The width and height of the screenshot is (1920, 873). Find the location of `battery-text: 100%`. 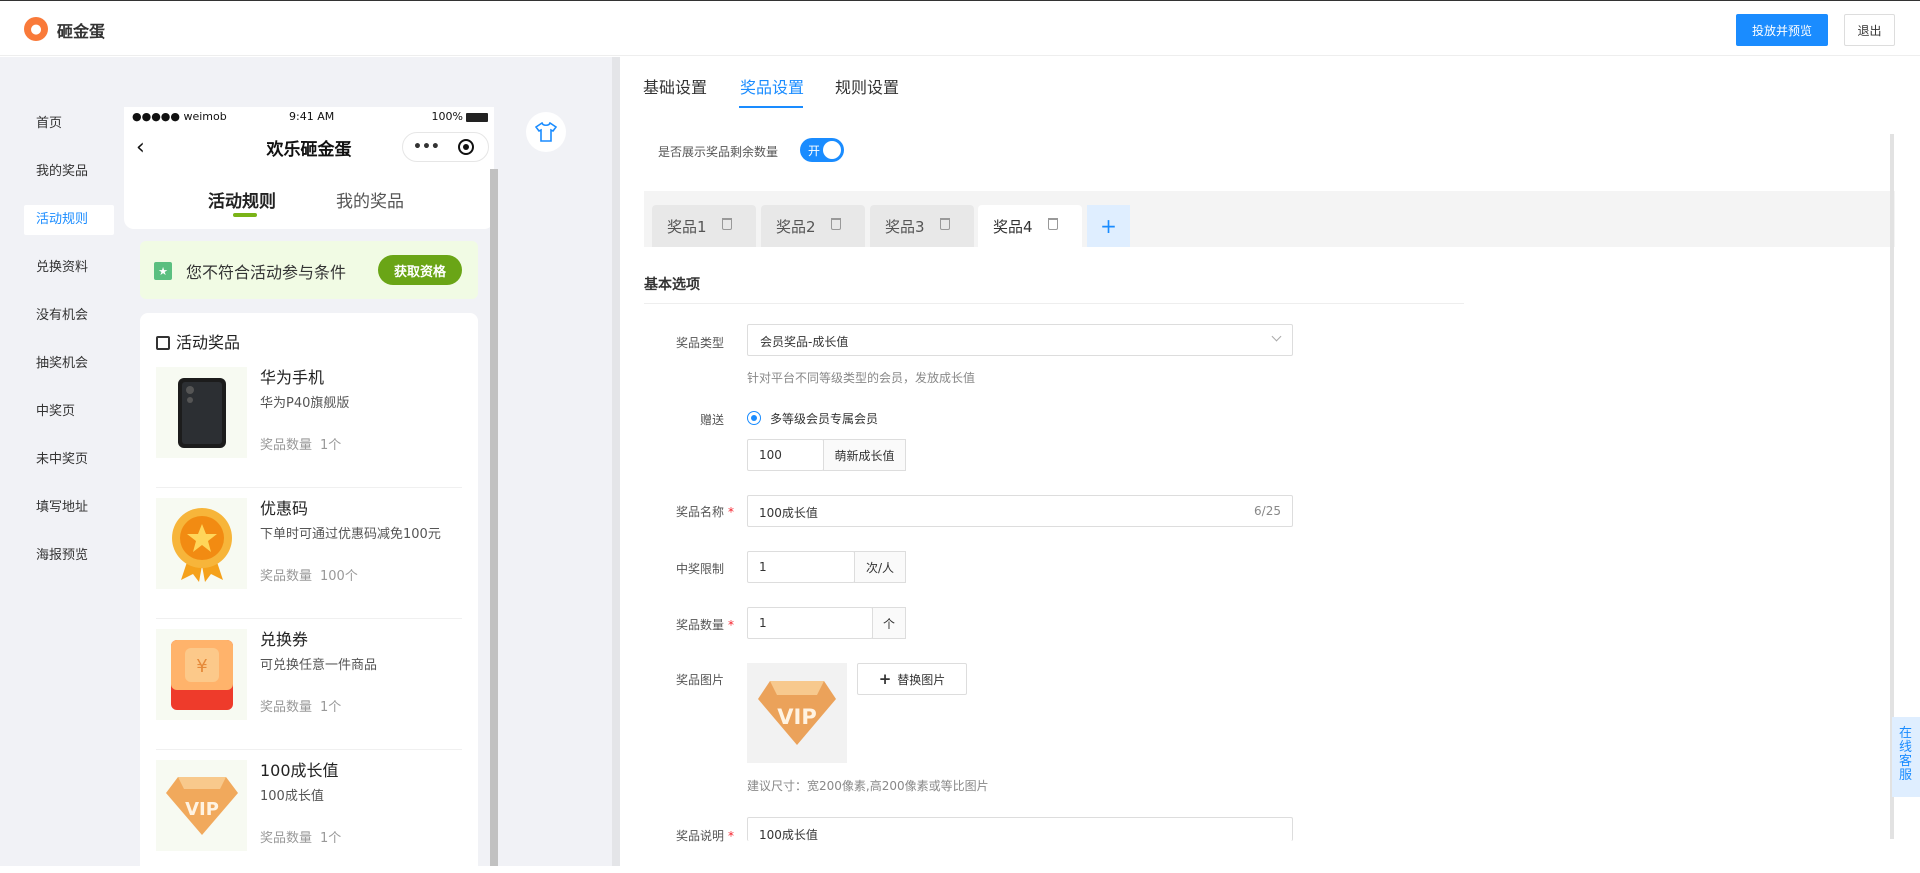

battery-text: 100% is located at coordinates (447, 116).